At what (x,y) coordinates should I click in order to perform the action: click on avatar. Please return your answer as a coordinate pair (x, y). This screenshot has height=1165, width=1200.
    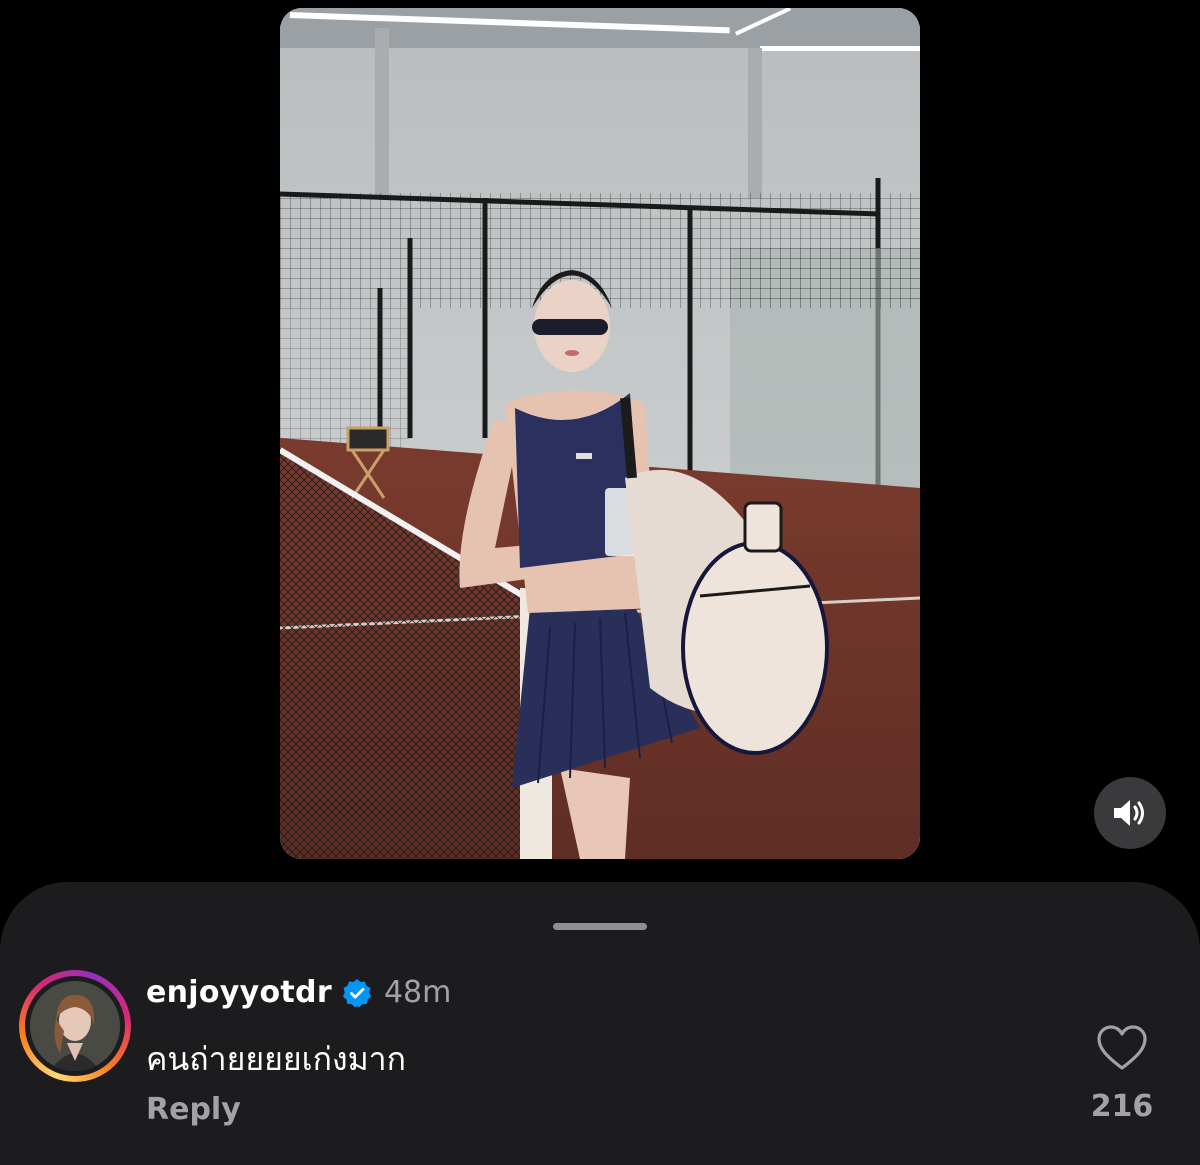
    Looking at the image, I should click on (75, 1026).